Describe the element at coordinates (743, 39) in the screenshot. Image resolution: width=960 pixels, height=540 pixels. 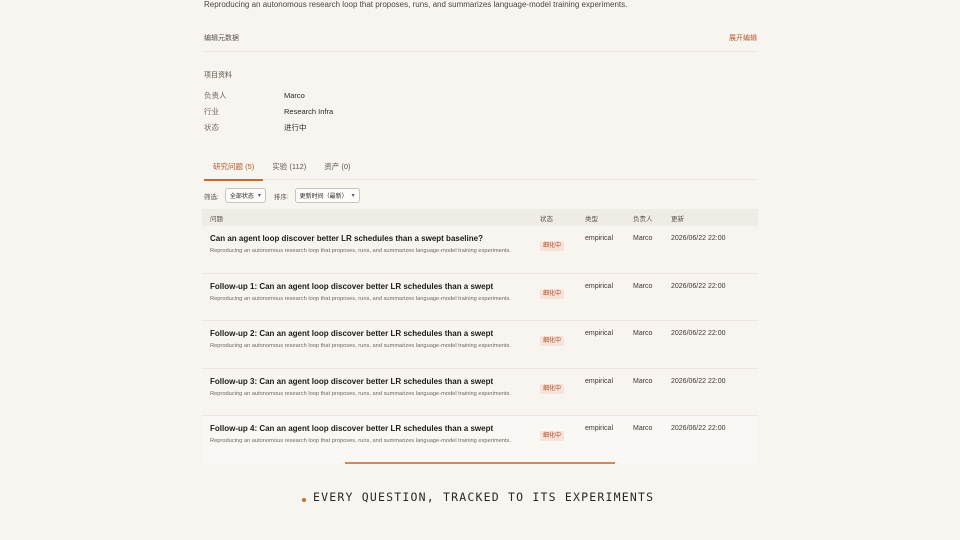
I see `expand-edit-link: 展开编辑` at that location.